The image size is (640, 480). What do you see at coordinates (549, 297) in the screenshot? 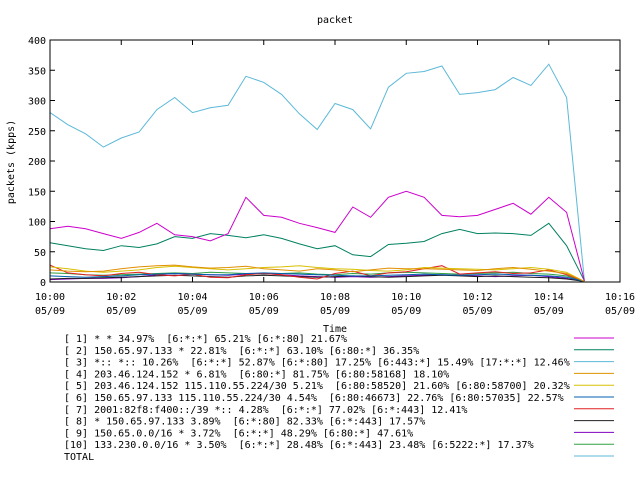
I see `x-tick-time-label: 10:14` at bounding box center [549, 297].